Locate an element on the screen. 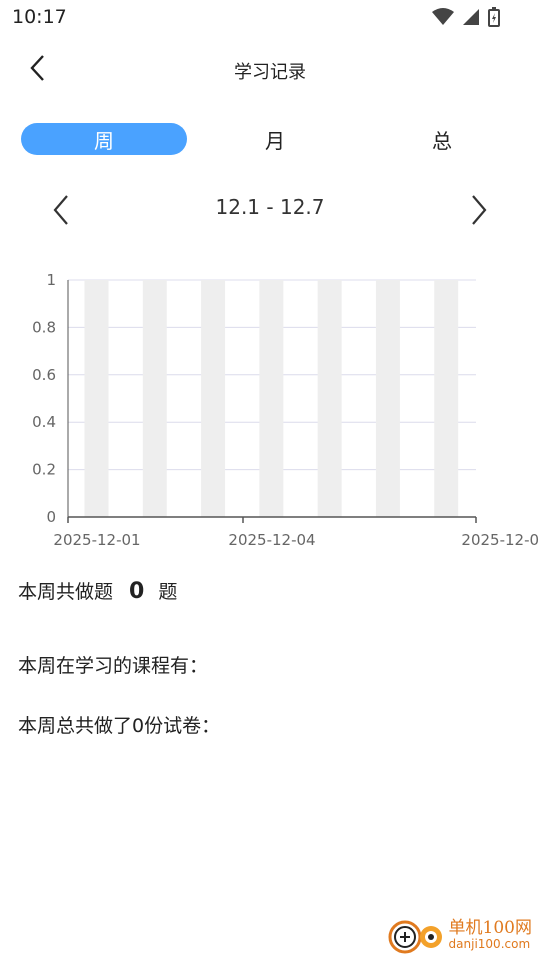  chevron-right-icon is located at coordinates (479, 210).